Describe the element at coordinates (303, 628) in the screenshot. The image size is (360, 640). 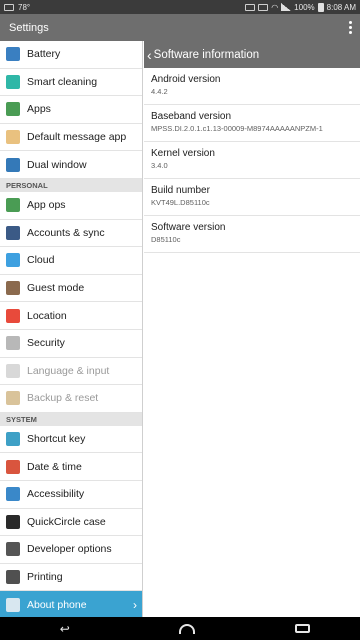
I see `recent-apps-icon` at that location.